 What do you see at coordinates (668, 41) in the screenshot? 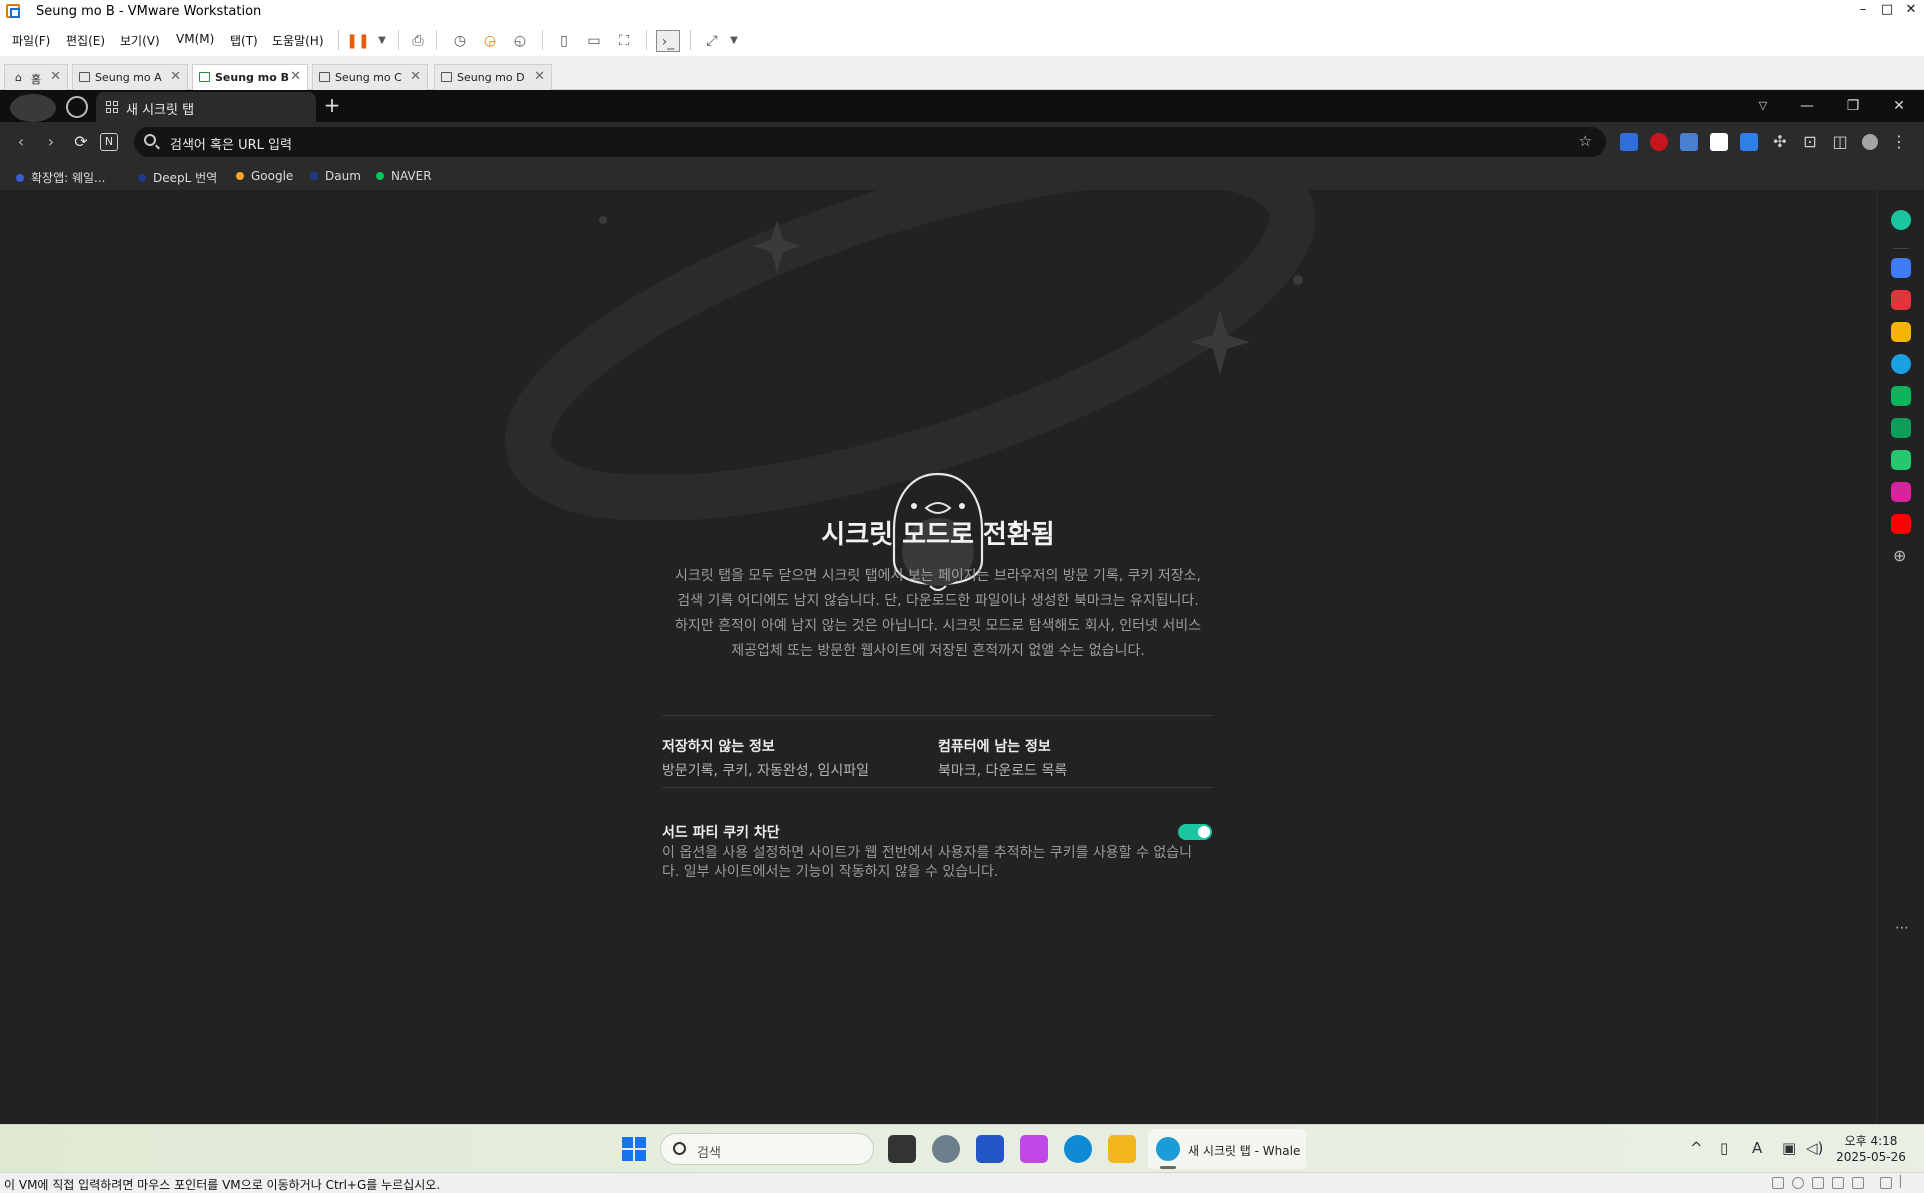
I see `console-view-icon: ›_` at bounding box center [668, 41].